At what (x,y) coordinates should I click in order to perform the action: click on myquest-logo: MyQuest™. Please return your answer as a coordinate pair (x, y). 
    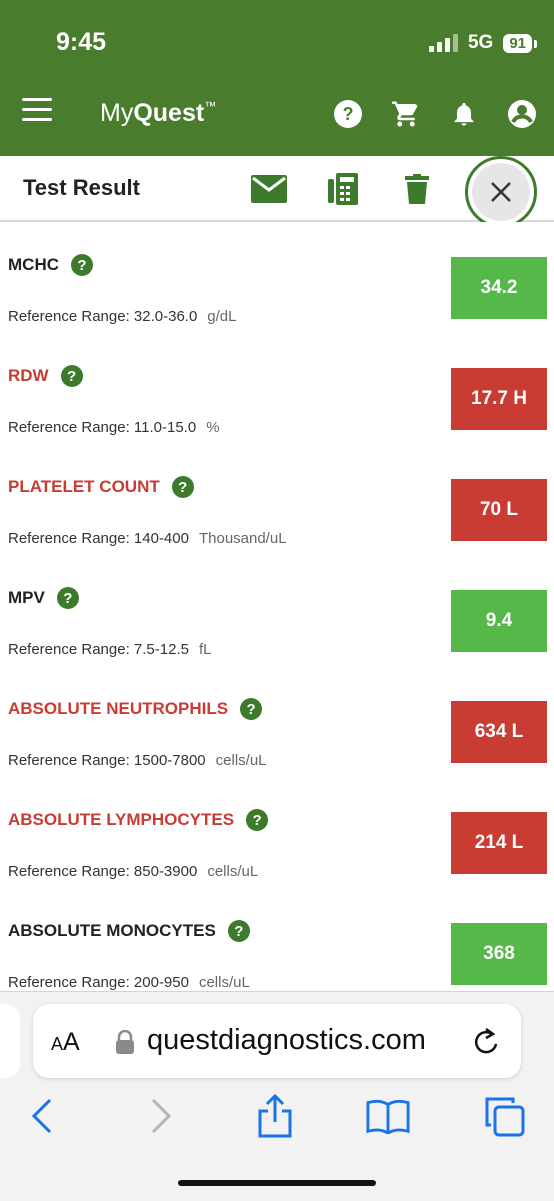
    Looking at the image, I should click on (158, 113).